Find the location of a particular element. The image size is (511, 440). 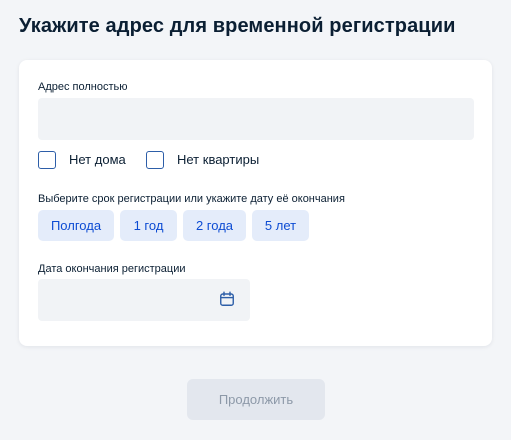

period-chips: Полгода 1 год 2 года 5 лет is located at coordinates (176, 225).